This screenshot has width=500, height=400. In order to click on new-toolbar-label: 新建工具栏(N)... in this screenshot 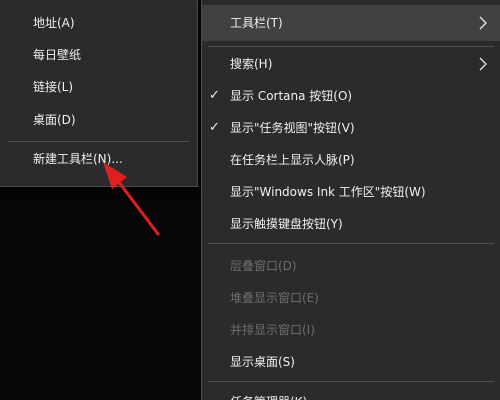, I will do `click(78, 159)`.